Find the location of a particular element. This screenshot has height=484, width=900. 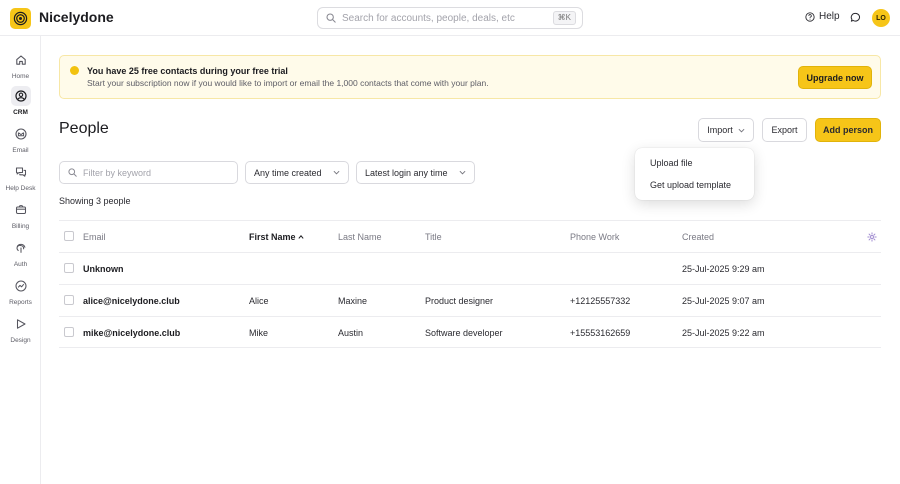

app-logo is located at coordinates (20, 18).